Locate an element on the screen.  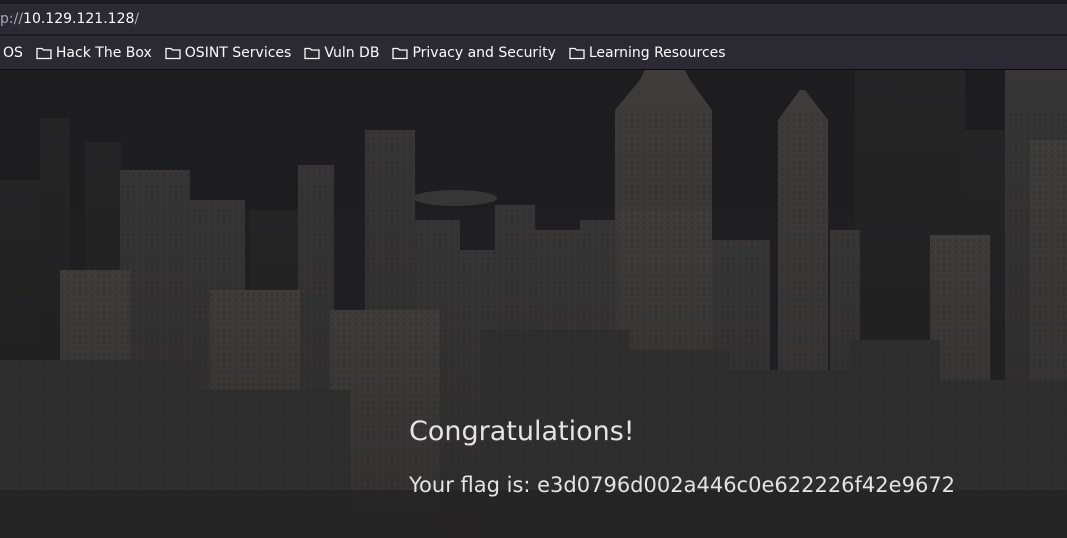
url-path: / is located at coordinates (137, 19).